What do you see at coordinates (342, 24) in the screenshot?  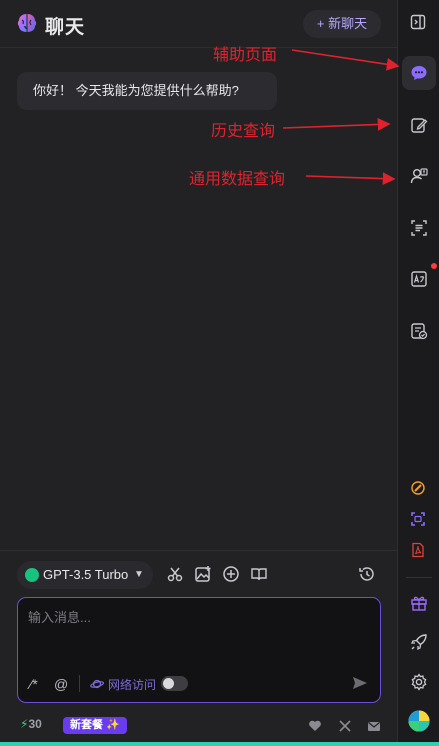 I see `new-chat-button: + 新聊天` at bounding box center [342, 24].